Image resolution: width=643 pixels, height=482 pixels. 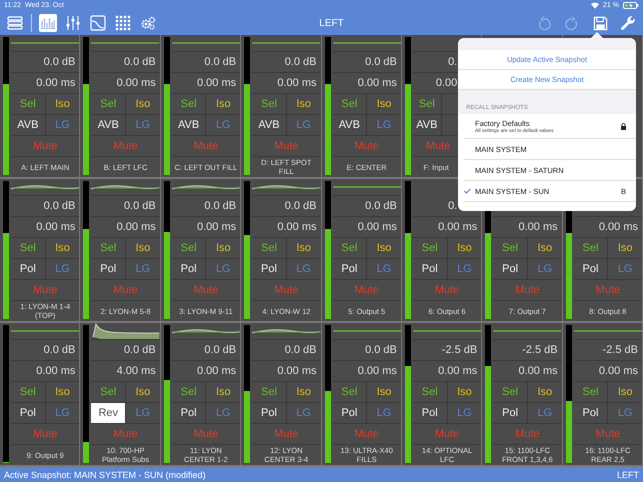 I want to click on delay-value: 0.00, so click(x=447, y=83).